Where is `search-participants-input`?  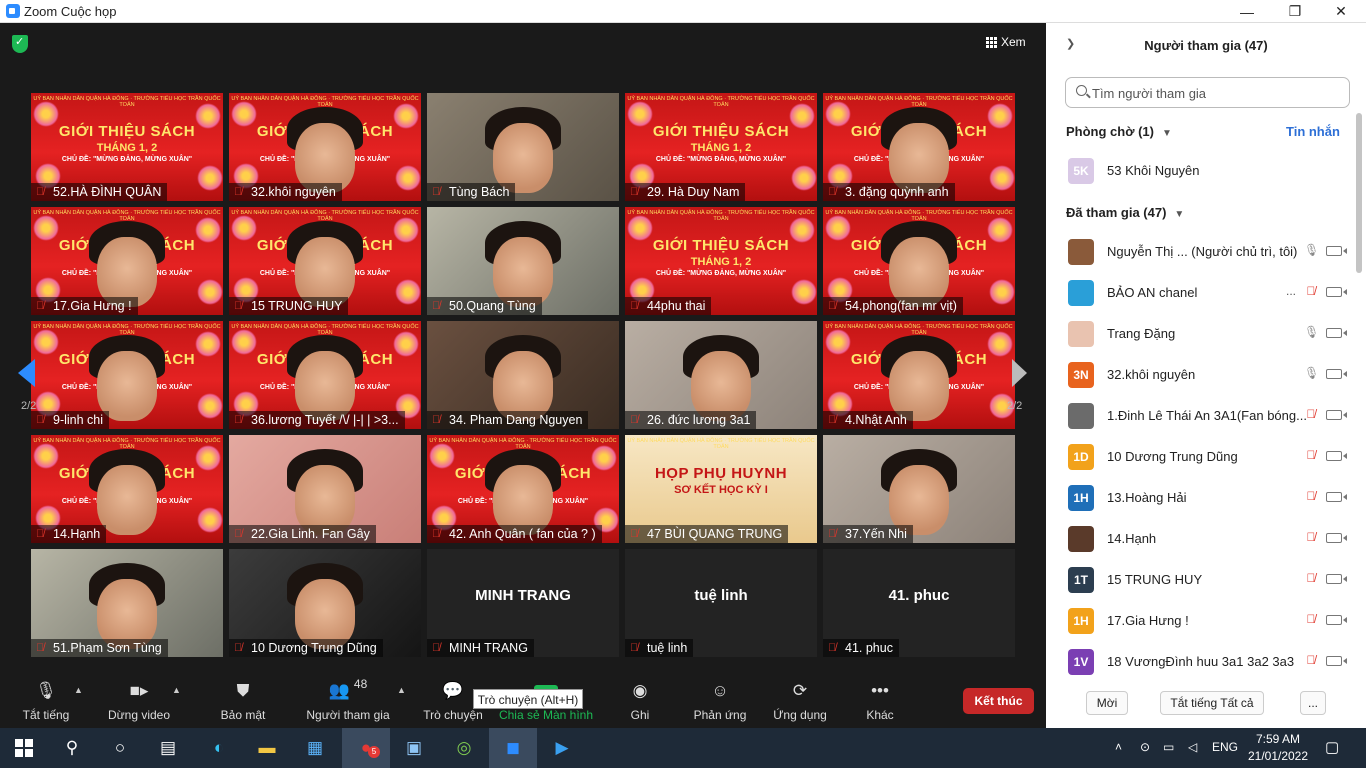
search-participants-input is located at coordinates (1217, 93).